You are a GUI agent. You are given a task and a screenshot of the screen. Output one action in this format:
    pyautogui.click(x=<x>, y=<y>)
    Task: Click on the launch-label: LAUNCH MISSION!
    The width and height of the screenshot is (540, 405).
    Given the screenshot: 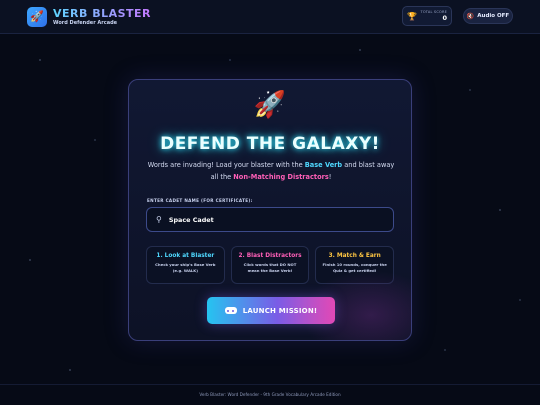 What is the action you would take?
    pyautogui.click(x=280, y=310)
    